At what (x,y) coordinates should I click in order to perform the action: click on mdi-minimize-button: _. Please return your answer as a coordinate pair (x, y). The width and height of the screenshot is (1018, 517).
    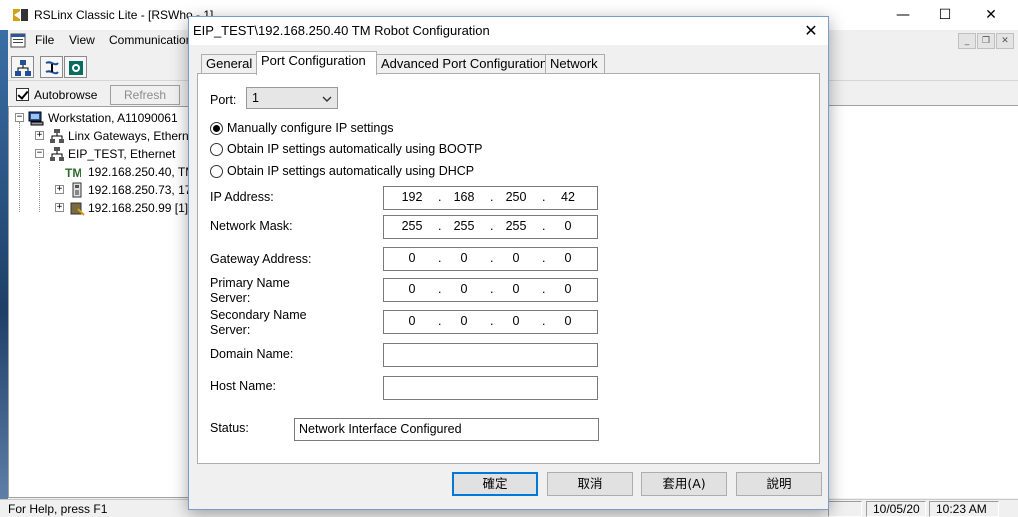
    Looking at the image, I should click on (967, 41).